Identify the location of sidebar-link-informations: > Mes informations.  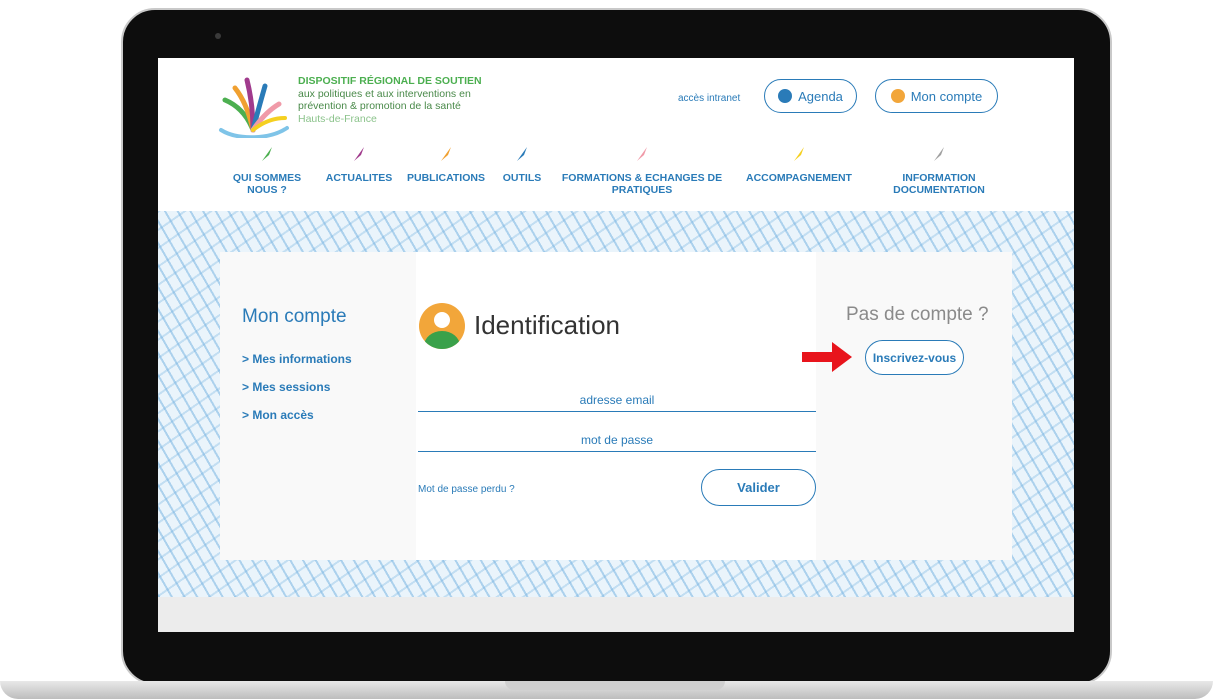
(297, 359).